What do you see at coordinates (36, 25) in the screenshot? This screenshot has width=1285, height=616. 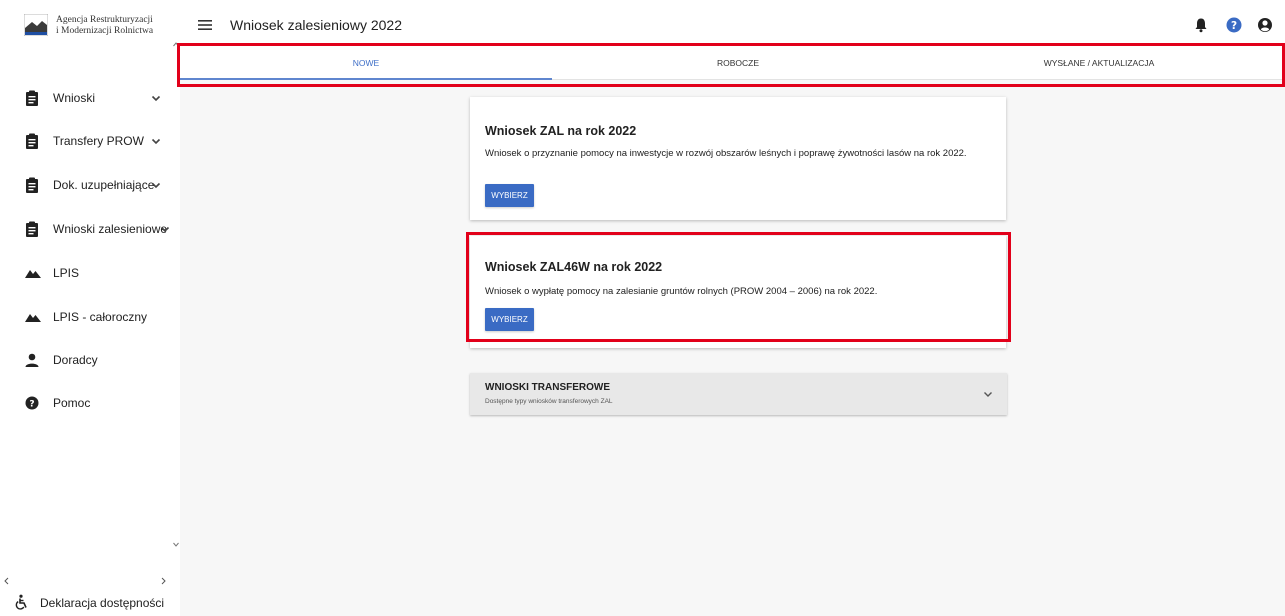 I see `arimr-logo-icon` at bounding box center [36, 25].